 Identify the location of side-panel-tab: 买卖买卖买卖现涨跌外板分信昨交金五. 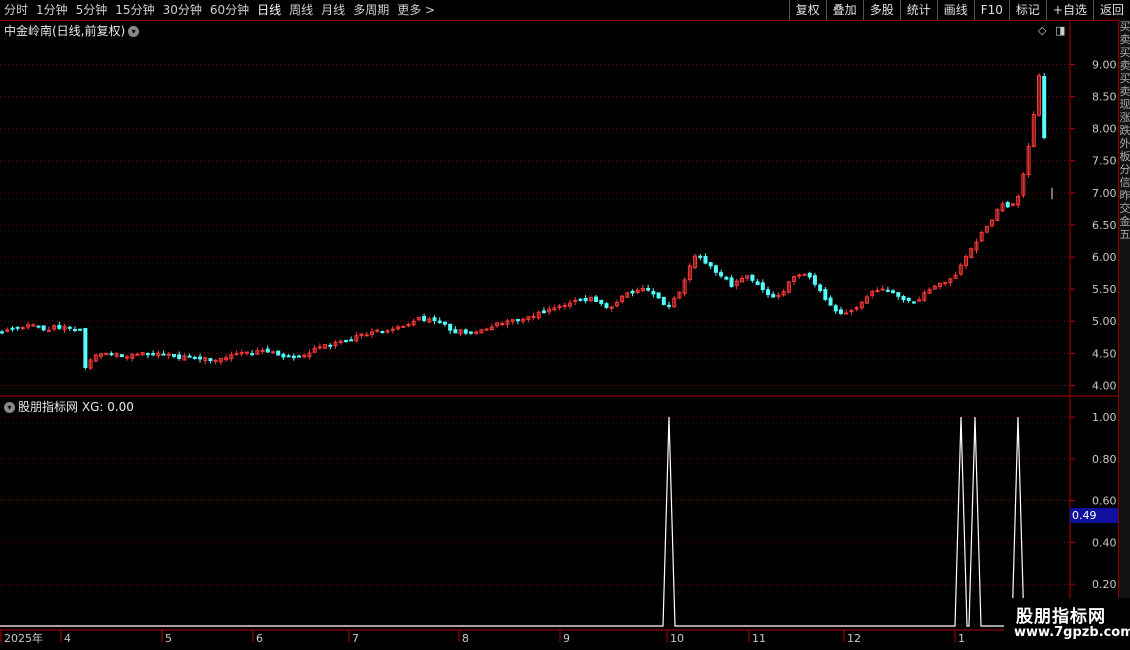
(1124, 335).